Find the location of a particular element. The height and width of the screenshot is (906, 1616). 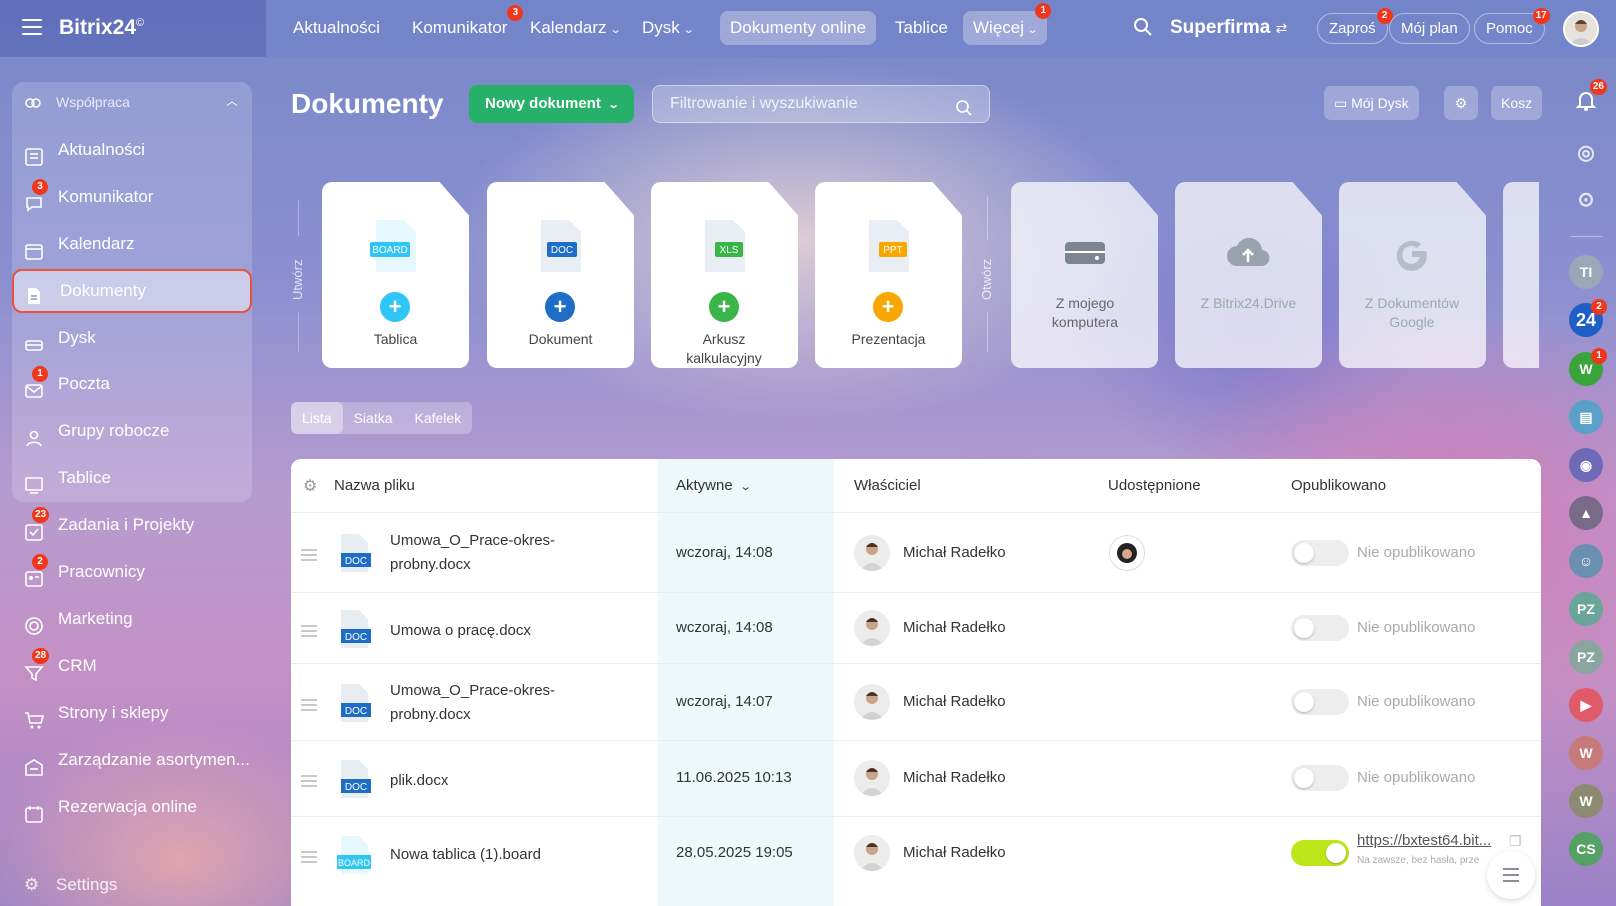

header-owner: Właściciel is located at coordinates (887, 485).